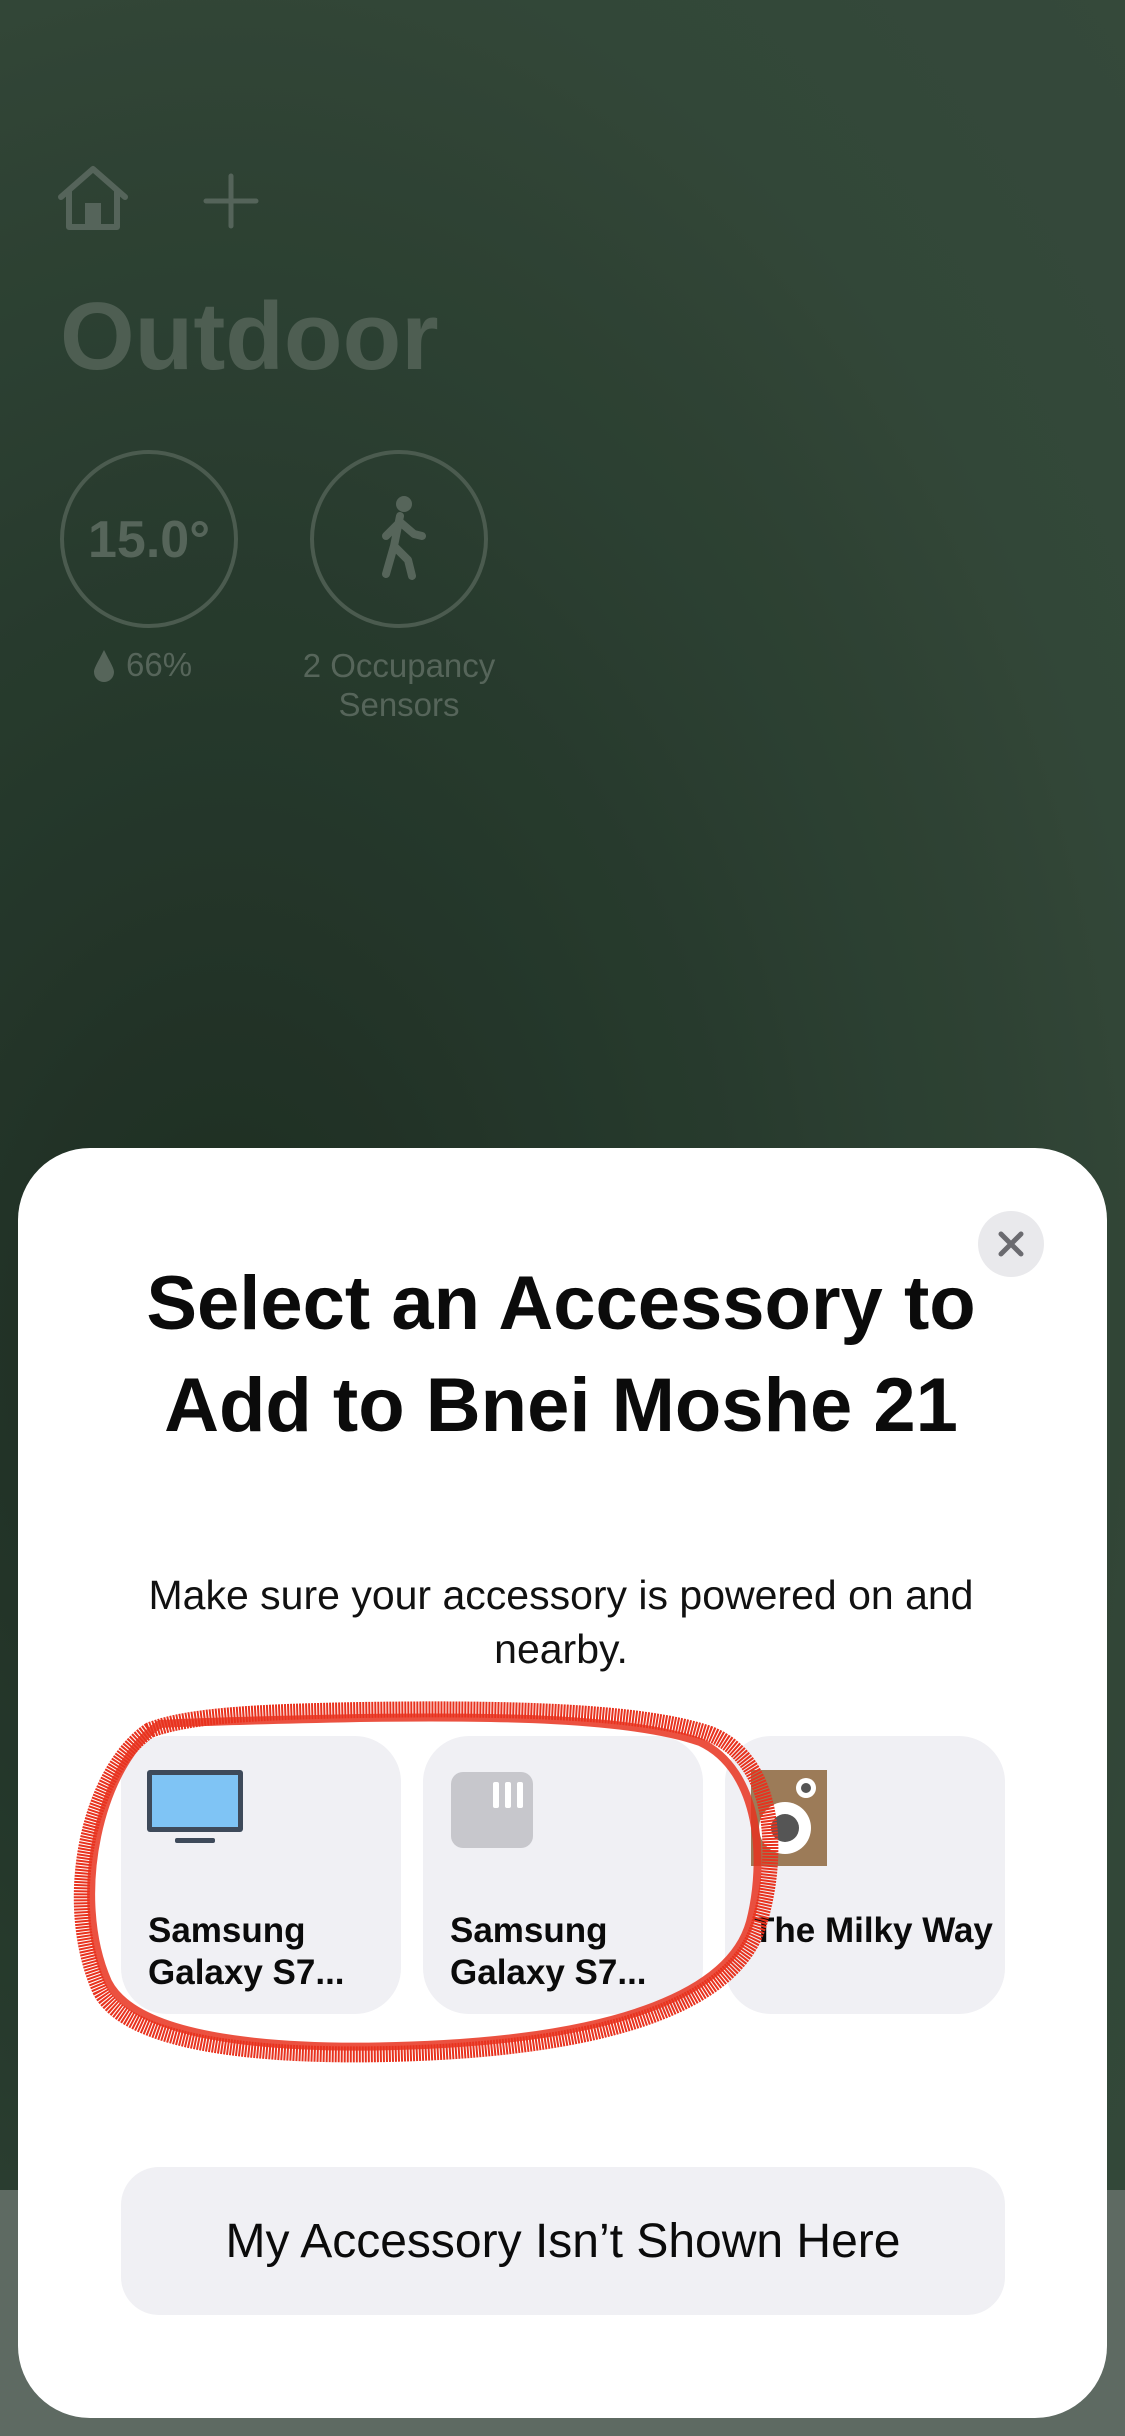 The width and height of the screenshot is (1125, 2436). Describe the element at coordinates (865, 1875) in the screenshot. I see `accessory-card-milky-way: The Milky Way` at that location.